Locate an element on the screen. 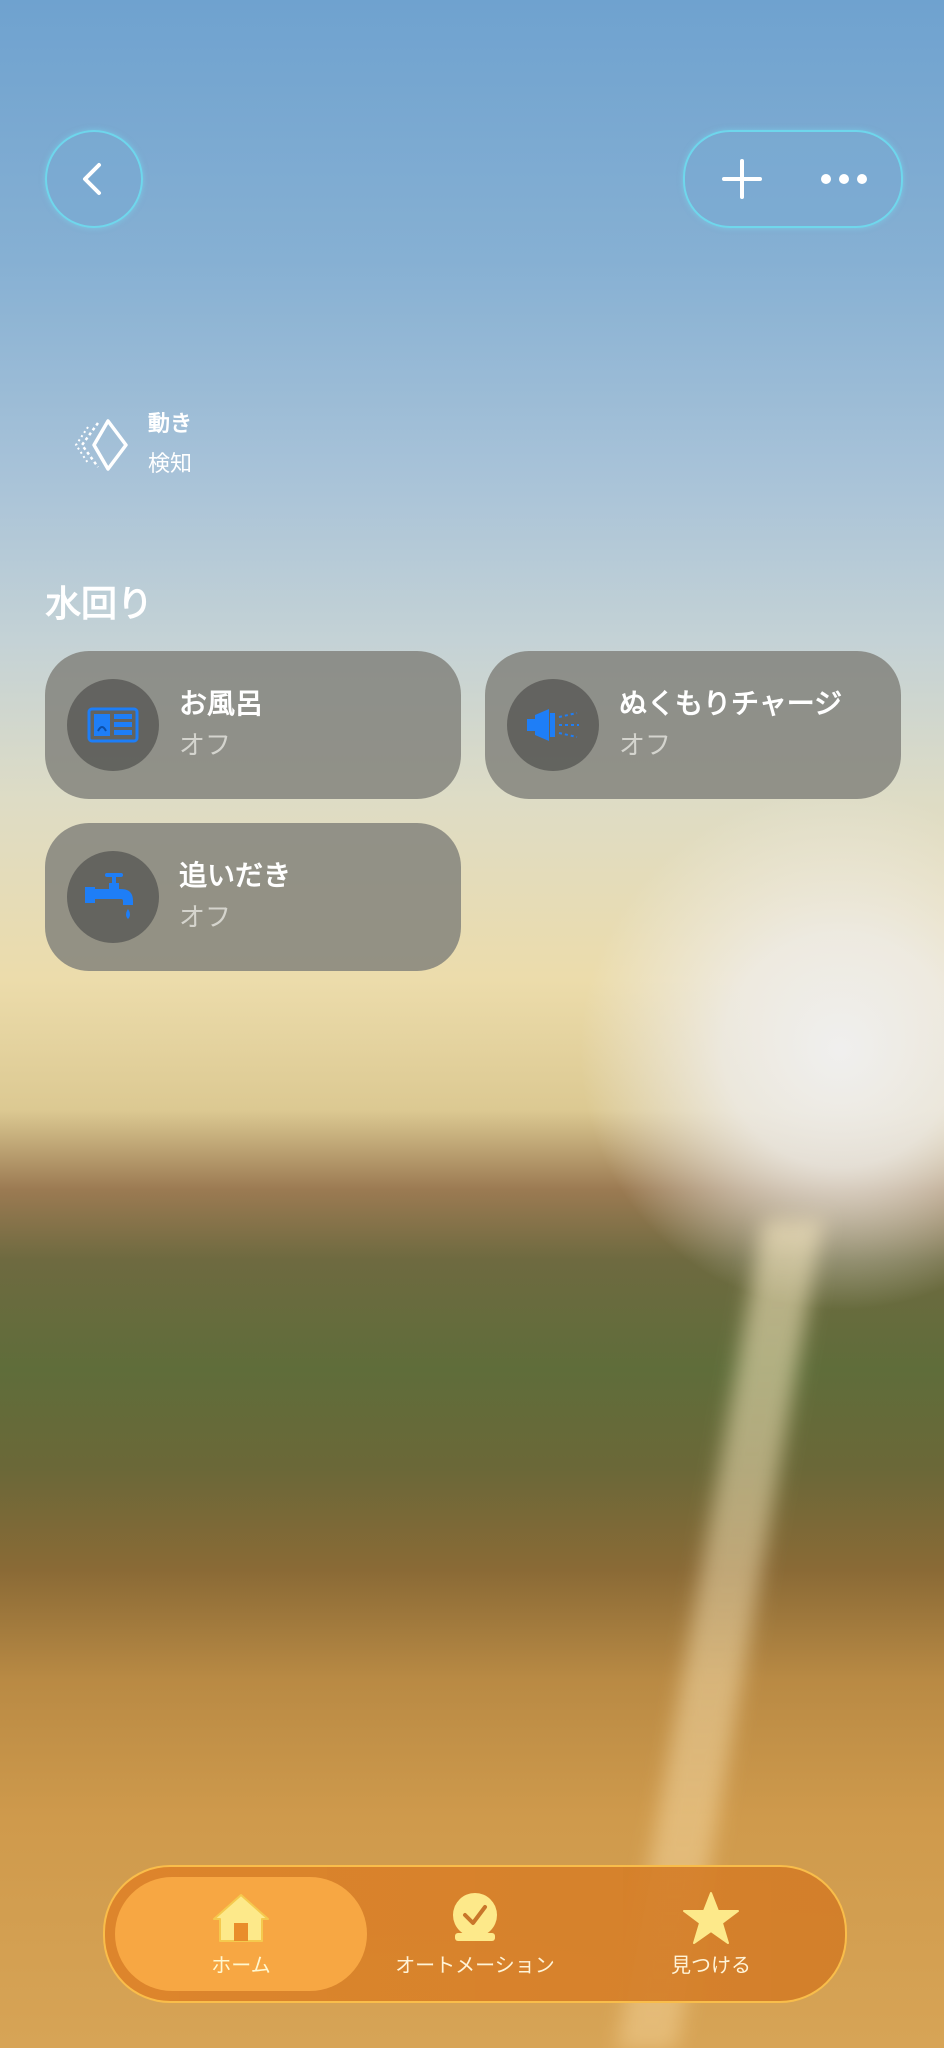  tab-discover-label: 見つける is located at coordinates (711, 1964).